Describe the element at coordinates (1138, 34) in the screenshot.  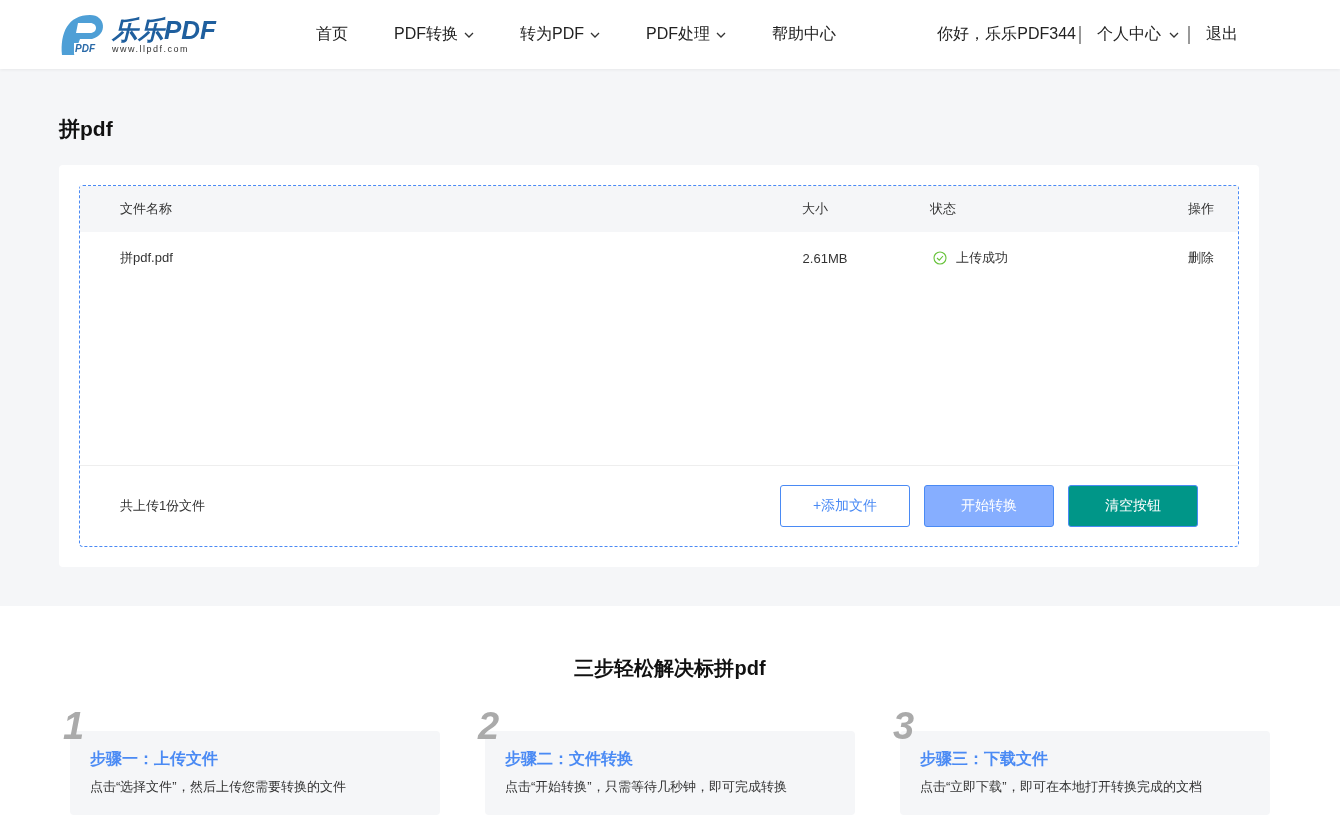
I see `user-center-link: 个人中心` at that location.